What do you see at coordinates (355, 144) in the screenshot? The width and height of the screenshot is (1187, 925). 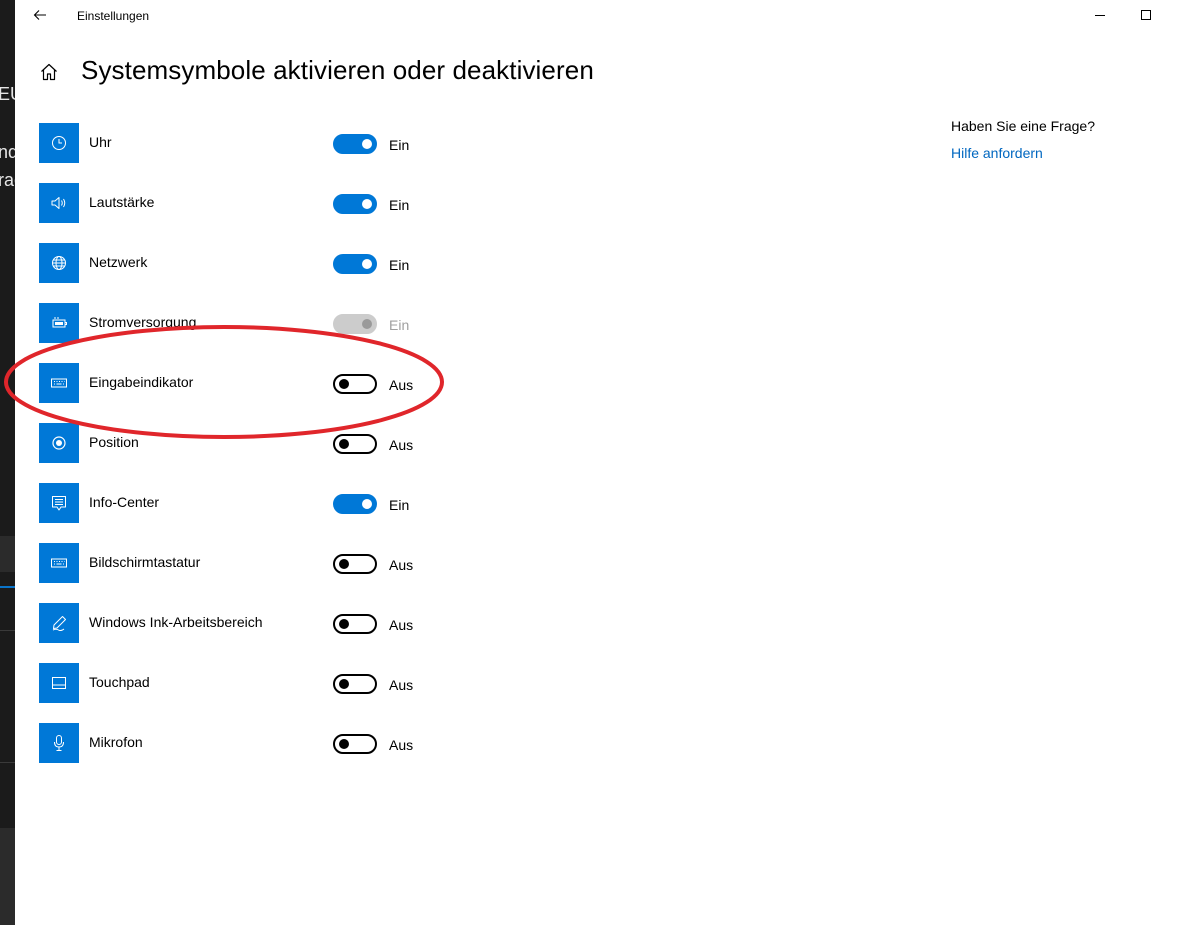 I see `uhr-toggle` at bounding box center [355, 144].